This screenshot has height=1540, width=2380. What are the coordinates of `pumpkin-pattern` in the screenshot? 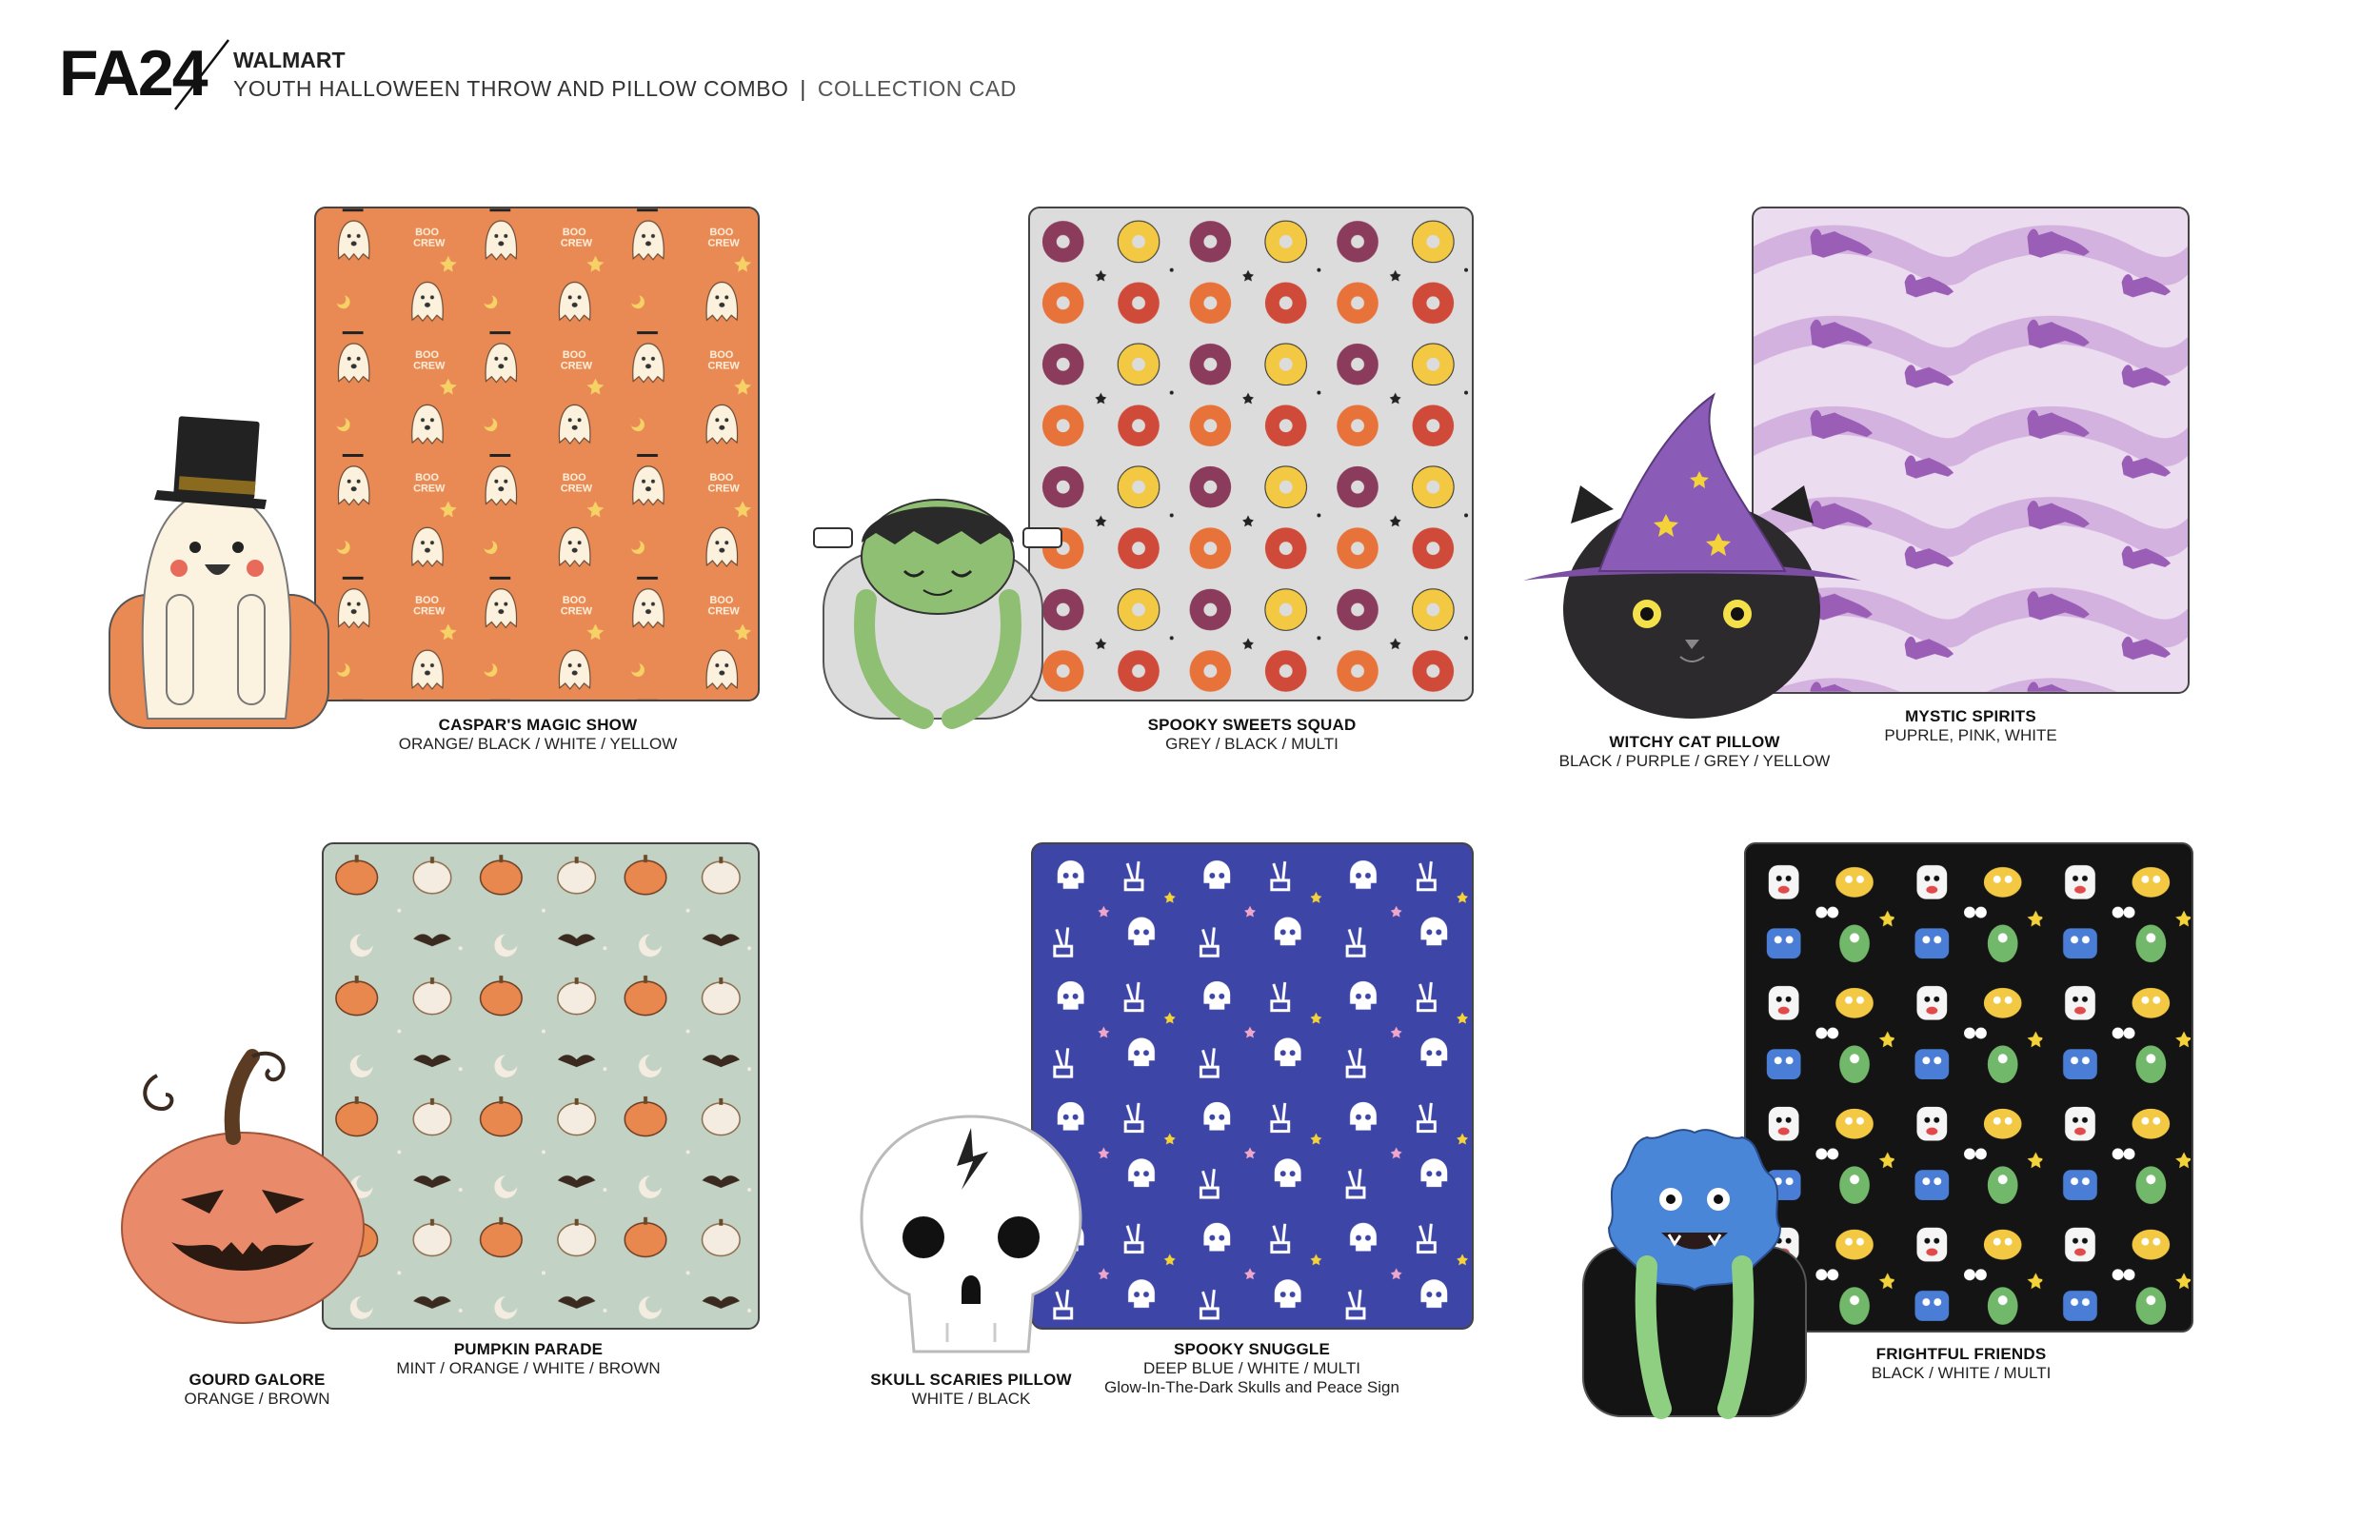 It's located at (541, 1086).